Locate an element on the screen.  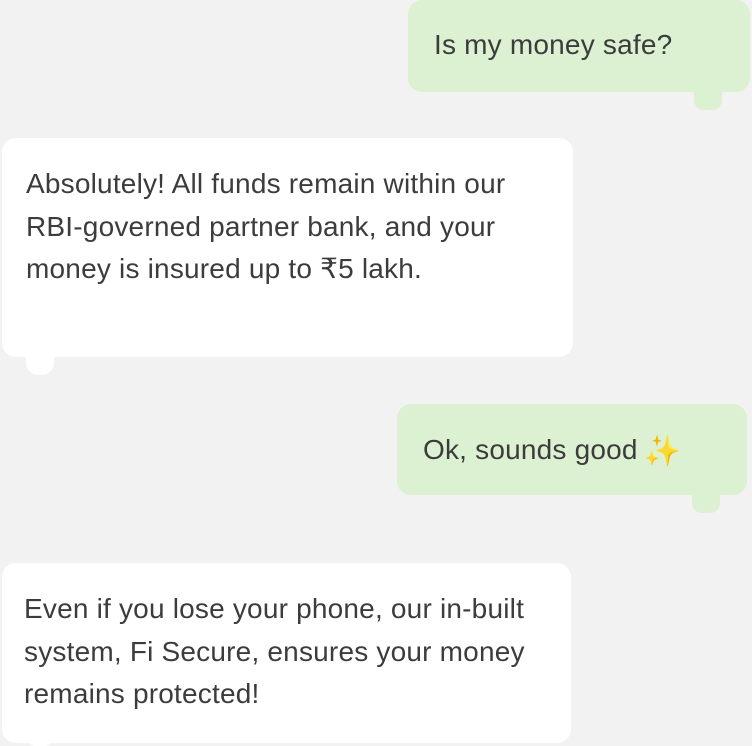
sparkles-icon: ✨ is located at coordinates (662, 451).